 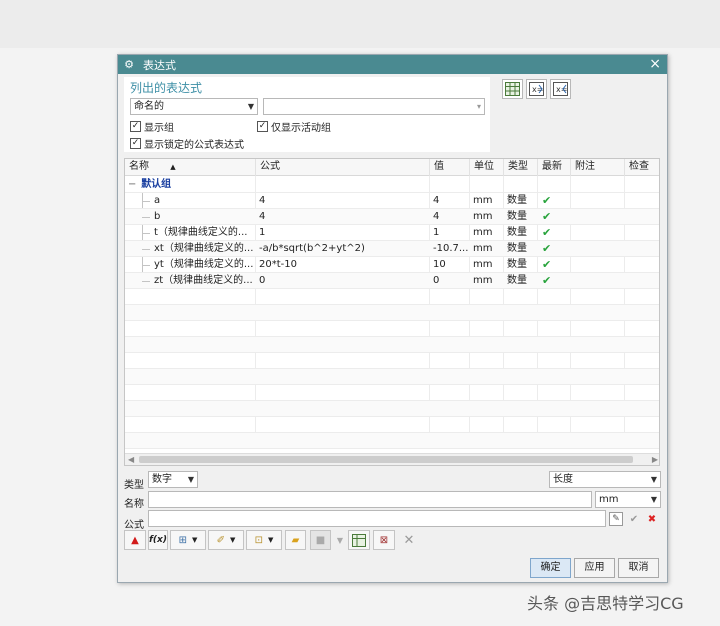 I want to click on edit-formula-button: ✎, so click(x=616, y=519).